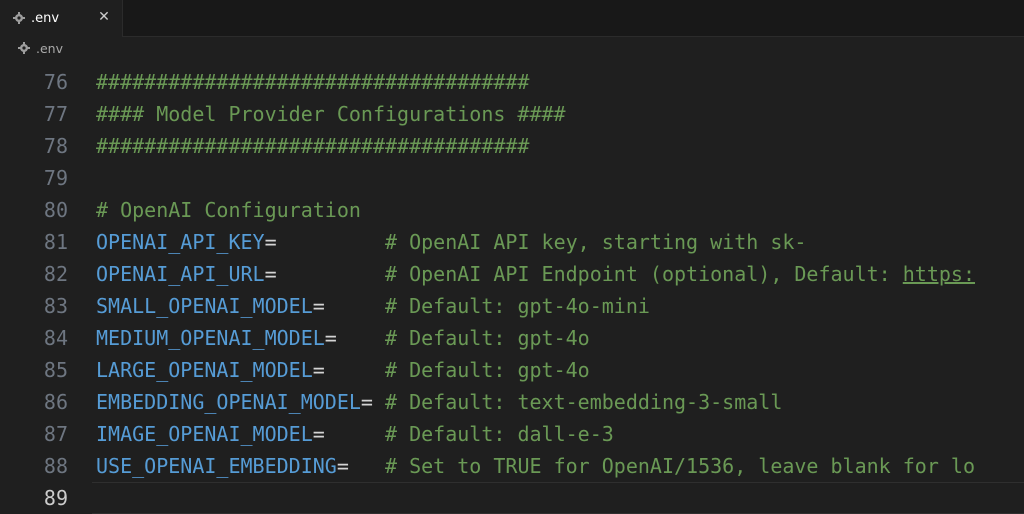 The height and width of the screenshot is (514, 1024). I want to click on line-number: 87, so click(55, 434).